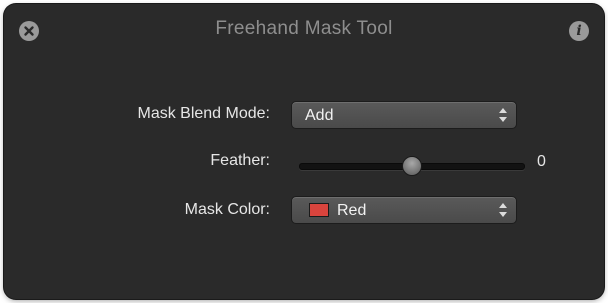 The width and height of the screenshot is (608, 303). Describe the element at coordinates (541, 161) in the screenshot. I see `feather-value: 0` at that location.